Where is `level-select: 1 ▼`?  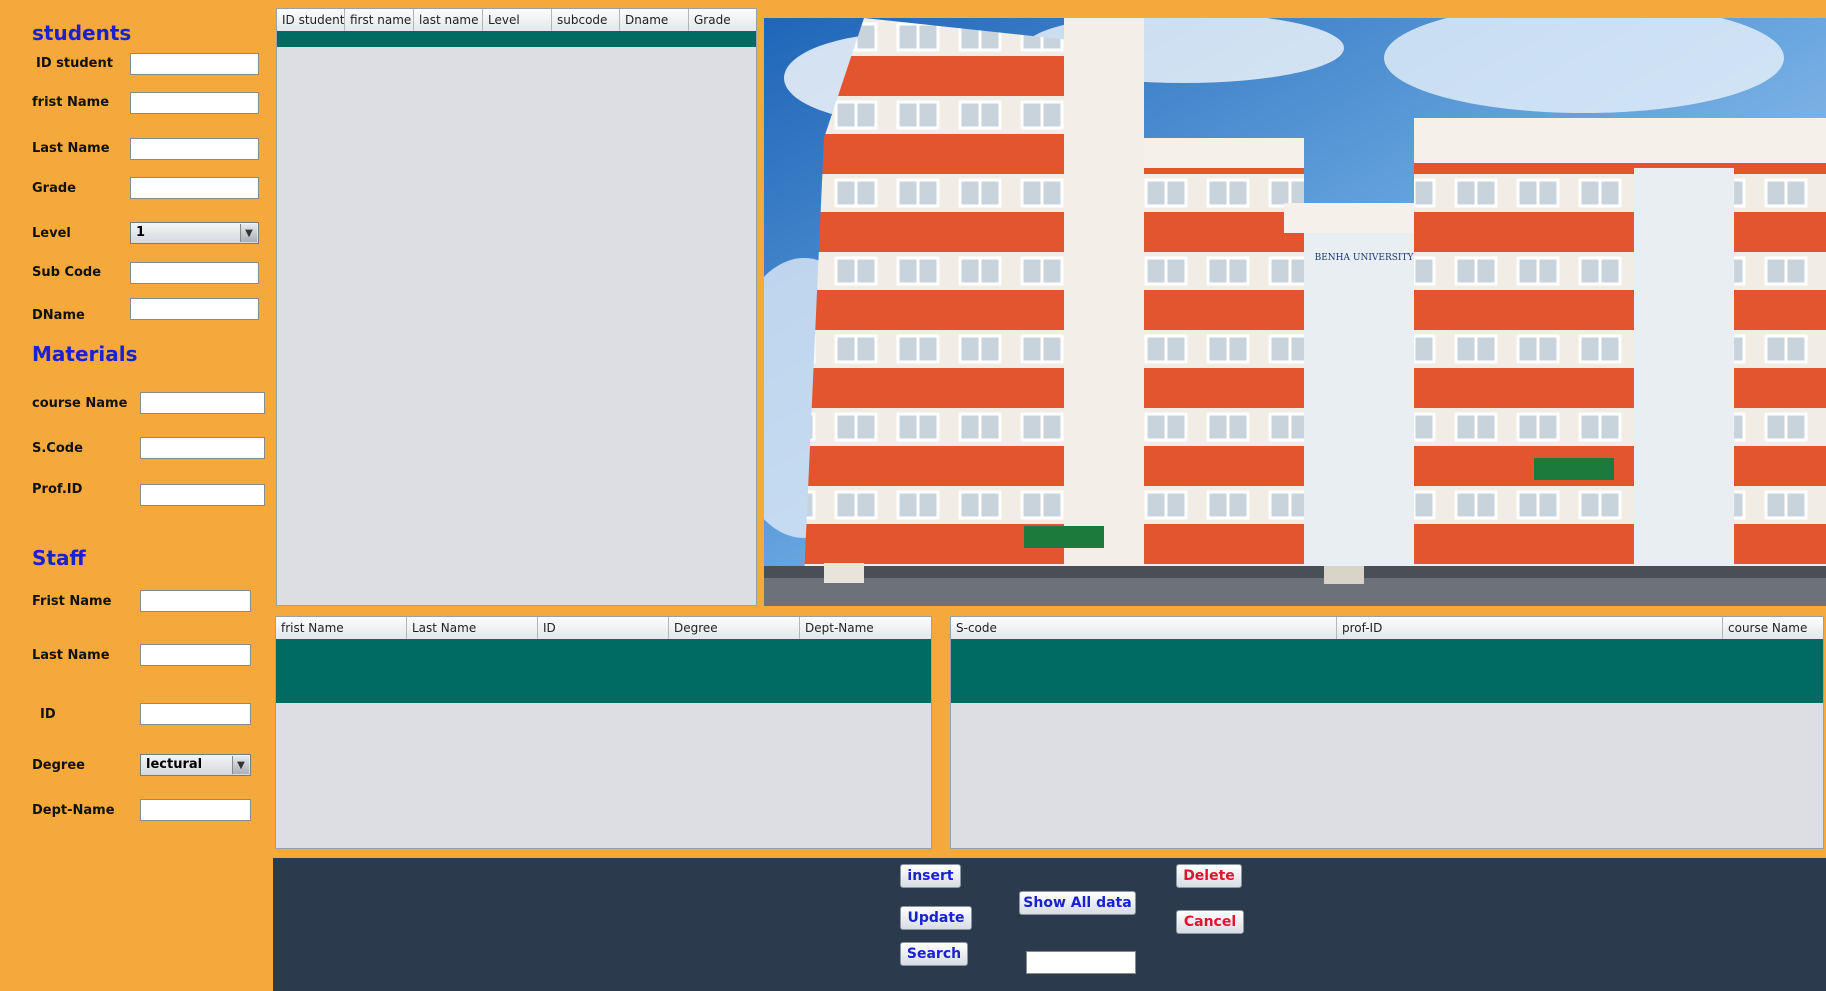
level-select: 1 ▼ is located at coordinates (194, 233).